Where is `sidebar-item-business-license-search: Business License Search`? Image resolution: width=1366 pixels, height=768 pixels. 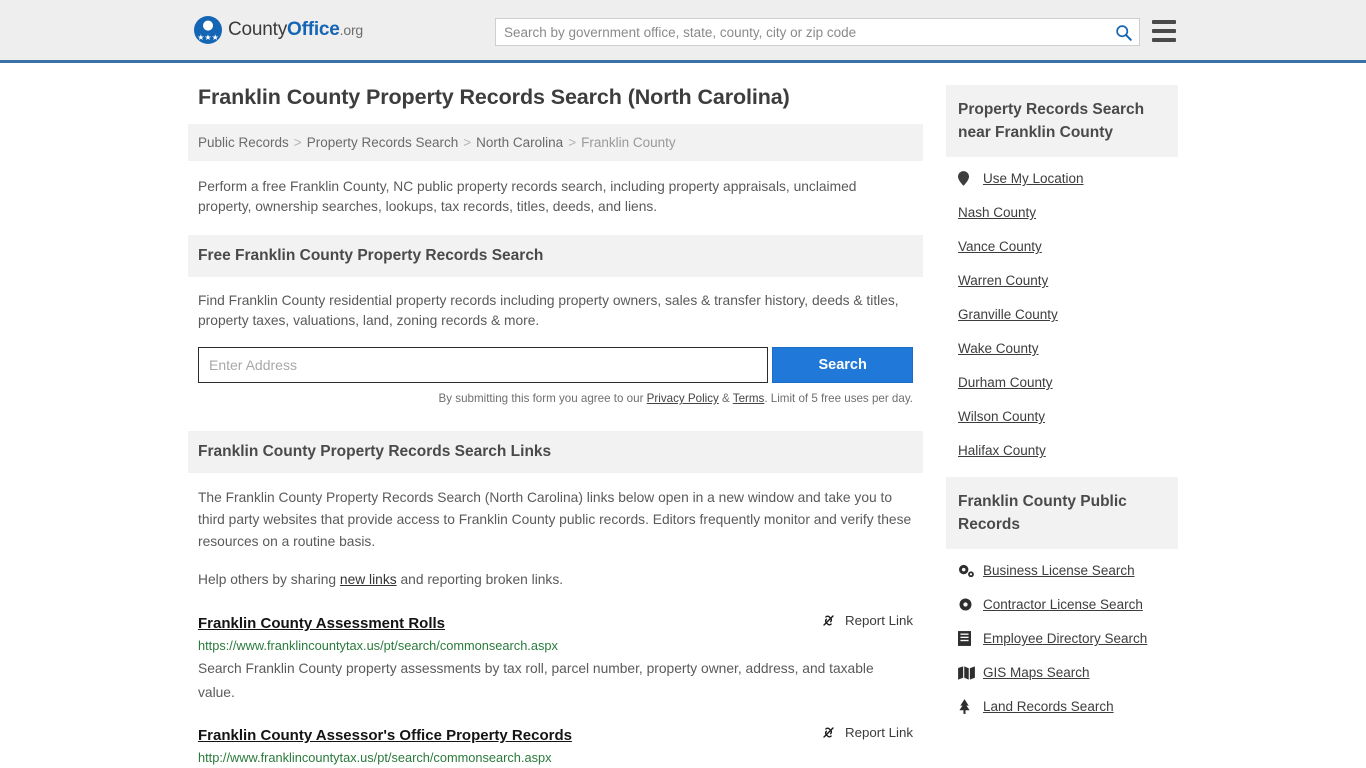 sidebar-item-business-license-search: Business License Search is located at coordinates (1062, 570).